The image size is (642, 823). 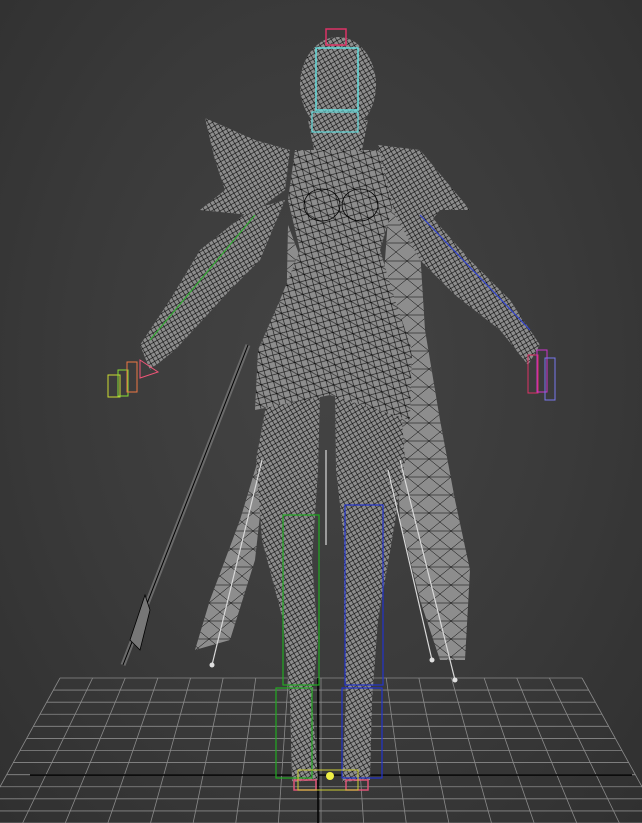 I want to click on head-mesh, so click(x=338, y=93).